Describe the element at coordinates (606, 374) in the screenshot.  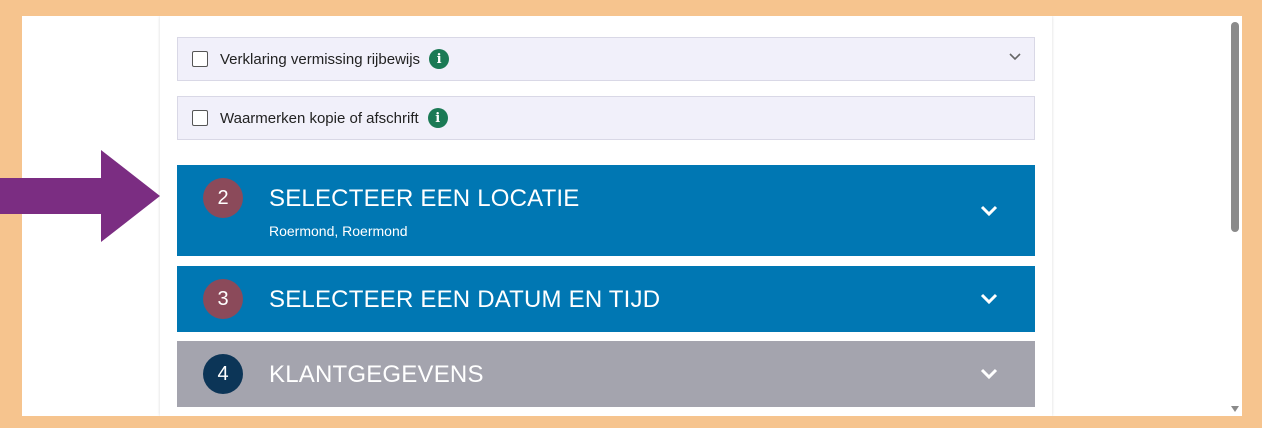
I see `step-customer-details: 4 KLANTGEGEVENS` at that location.